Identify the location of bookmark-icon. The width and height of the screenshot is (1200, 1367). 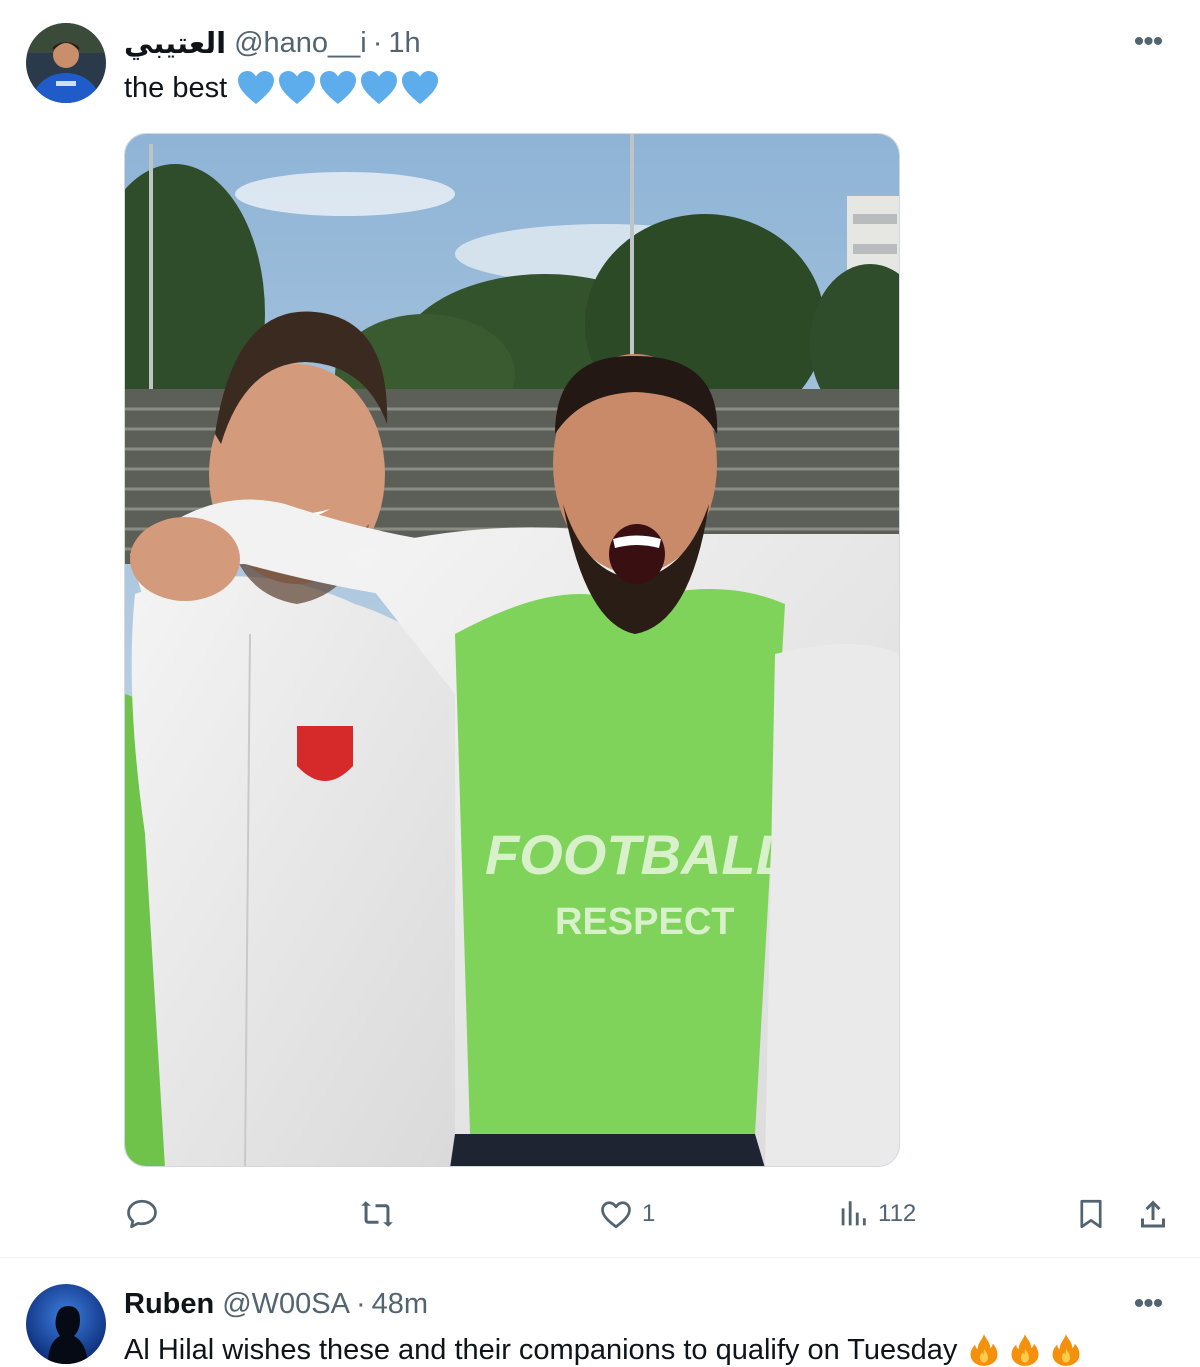
(1091, 1214).